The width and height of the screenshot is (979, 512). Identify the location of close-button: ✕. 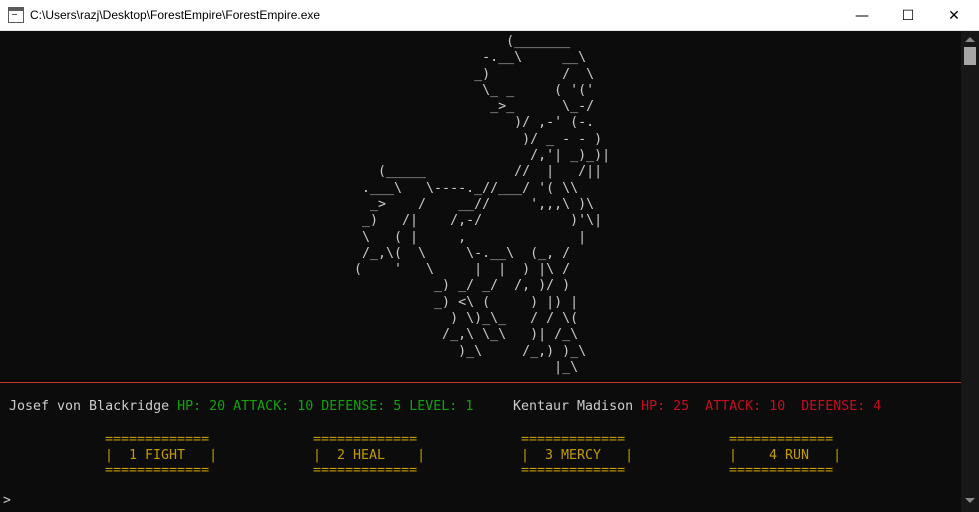
(954, 15).